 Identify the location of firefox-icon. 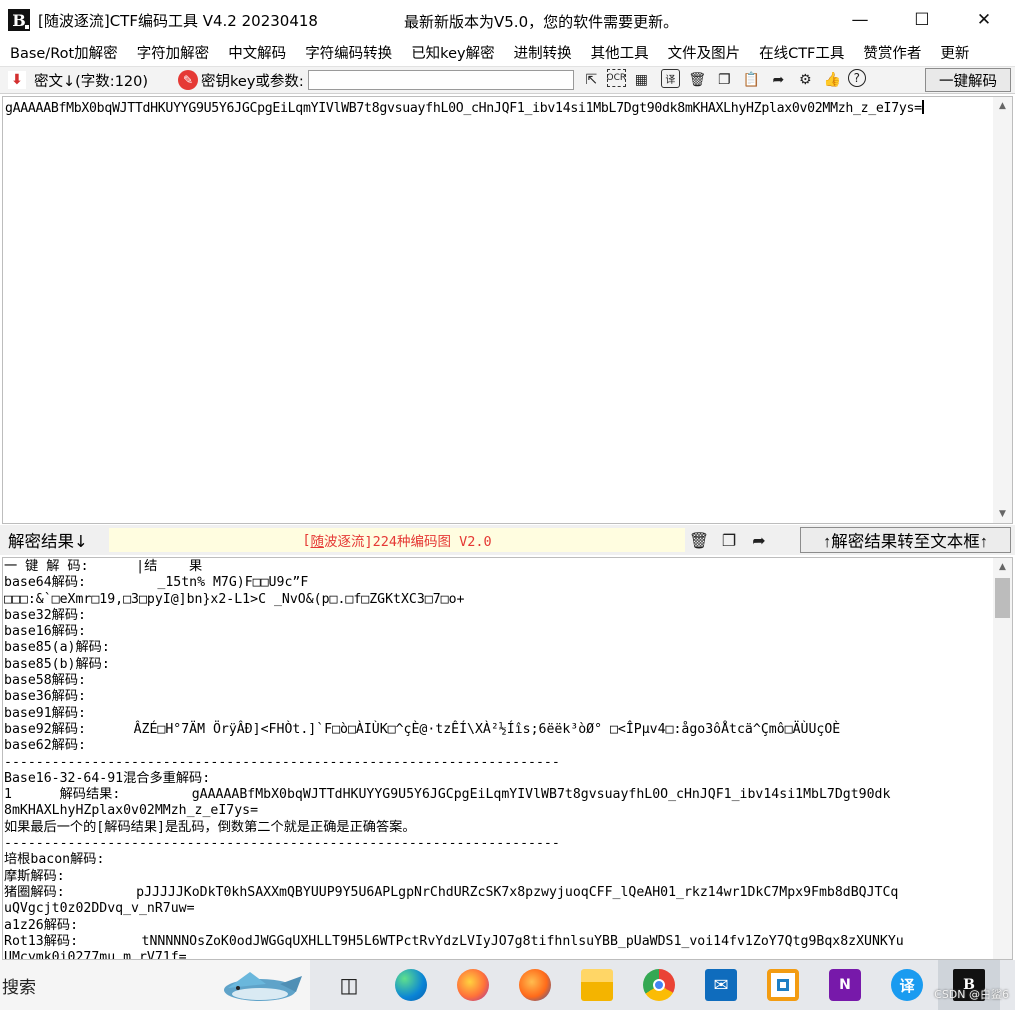
(473, 985).